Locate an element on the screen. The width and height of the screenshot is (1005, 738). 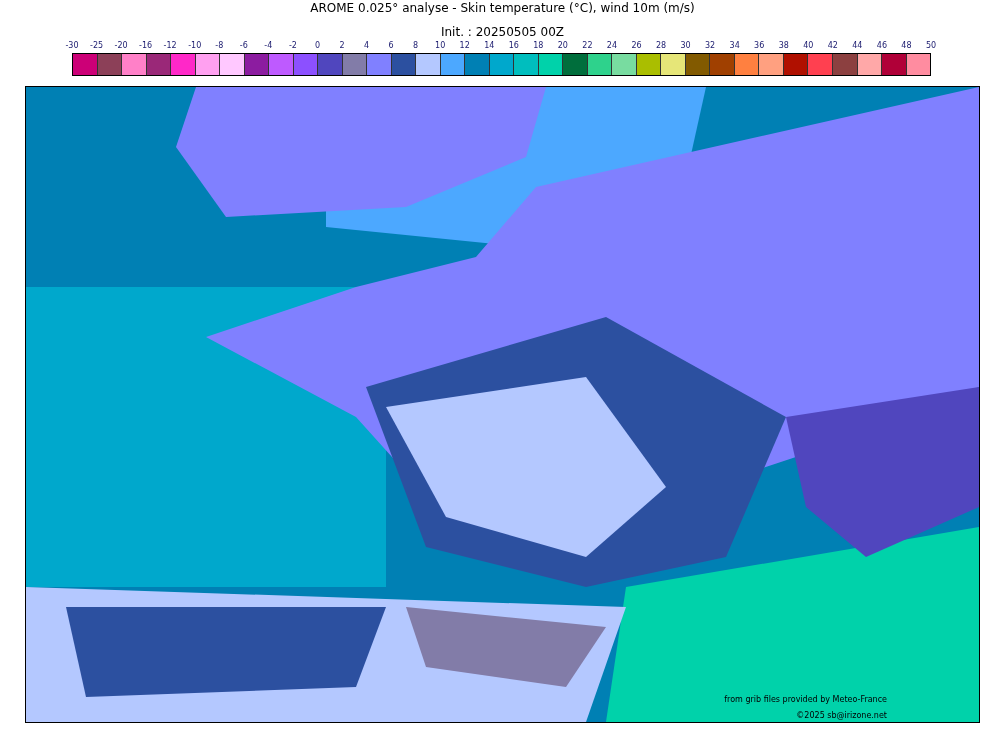
colorbar-tick-label: 38 is located at coordinates (783, 45).